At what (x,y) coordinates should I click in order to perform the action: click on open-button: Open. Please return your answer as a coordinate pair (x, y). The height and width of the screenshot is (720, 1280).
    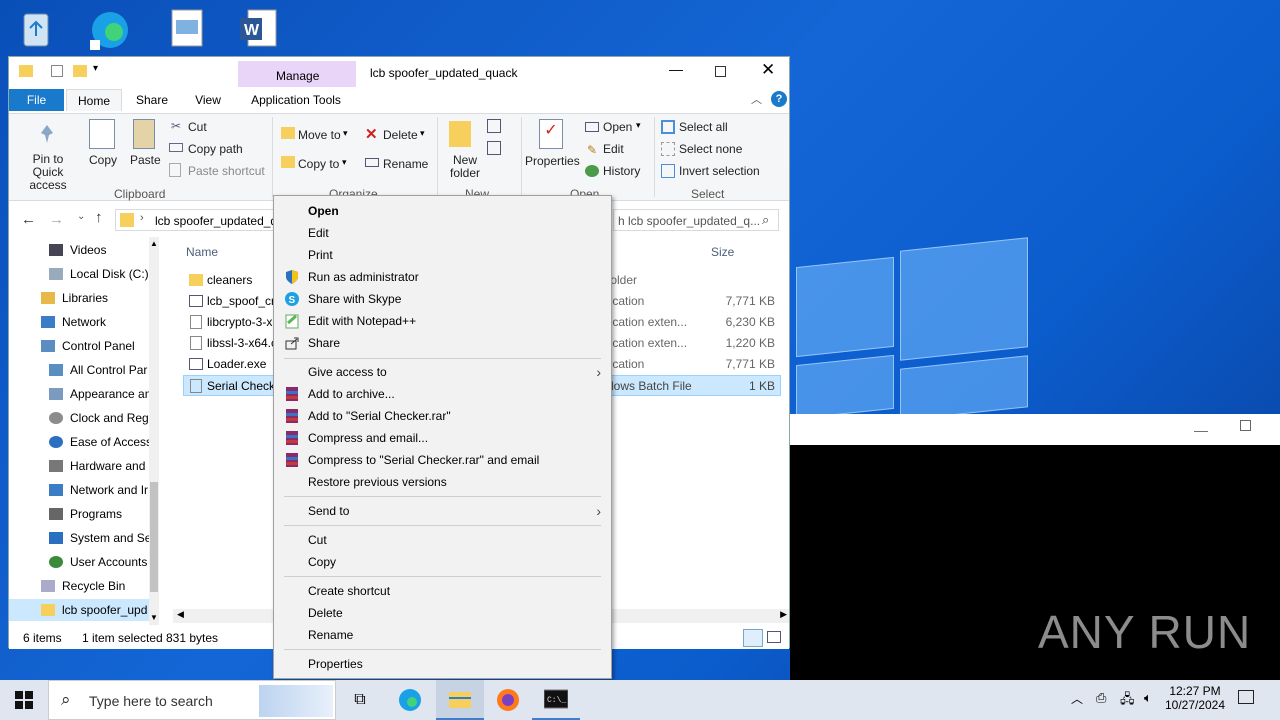
    Looking at the image, I should click on (617, 127).